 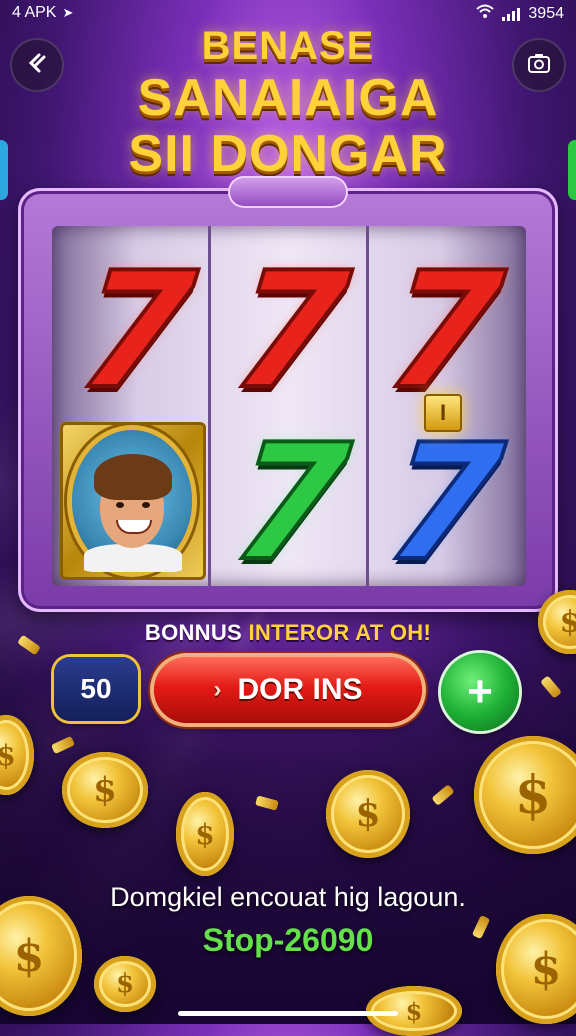 What do you see at coordinates (133, 501) in the screenshot?
I see `portrait-symbol` at bounding box center [133, 501].